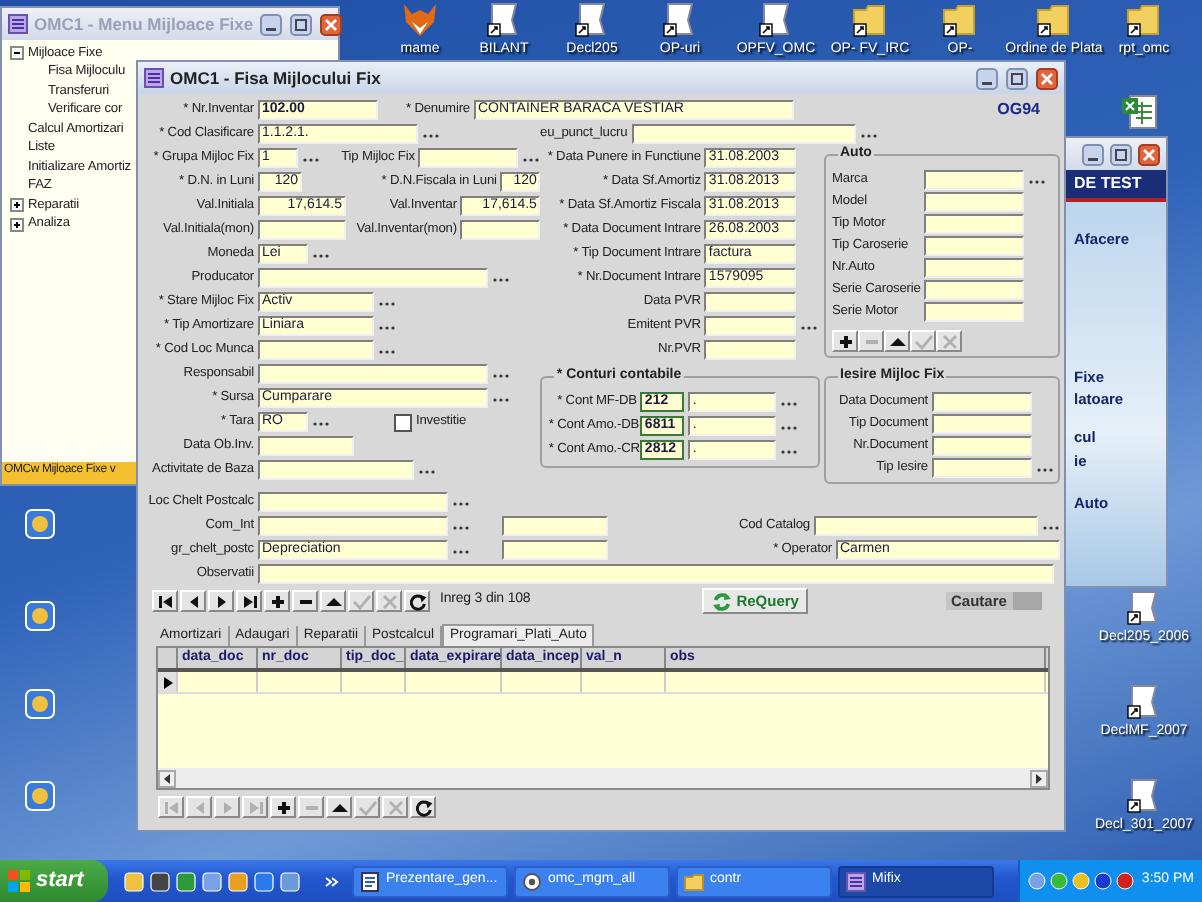 The image size is (1202, 902). I want to click on scrollbar, so click(603, 778).